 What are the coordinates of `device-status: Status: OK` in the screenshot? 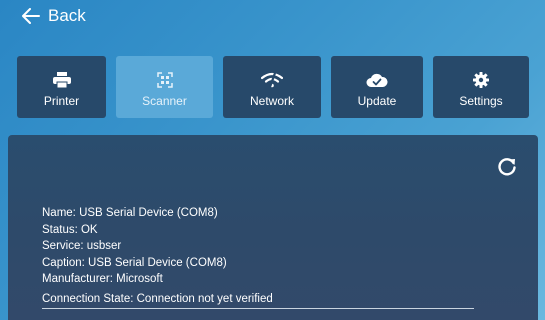 It's located at (70, 229).